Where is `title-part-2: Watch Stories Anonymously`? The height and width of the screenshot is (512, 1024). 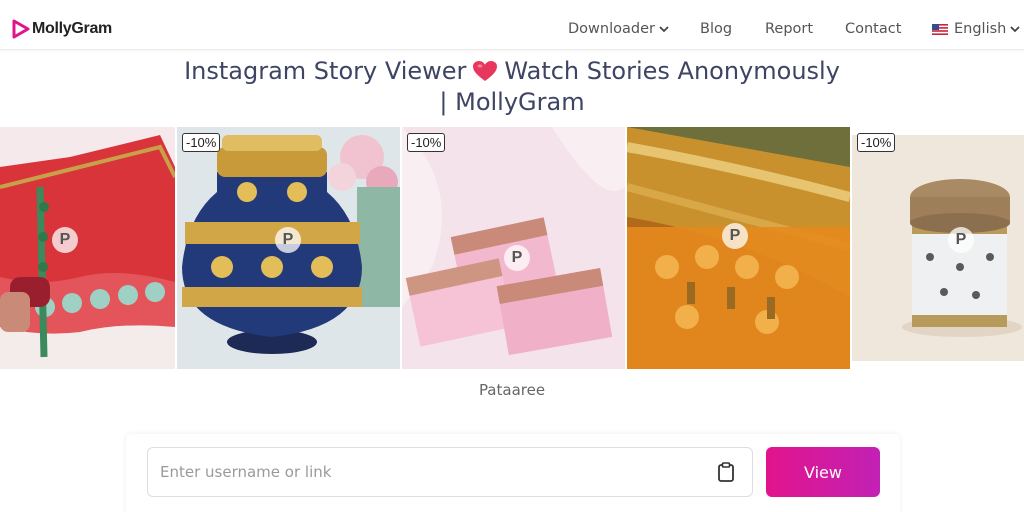
title-part-2: Watch Stories Anonymously is located at coordinates (672, 71).